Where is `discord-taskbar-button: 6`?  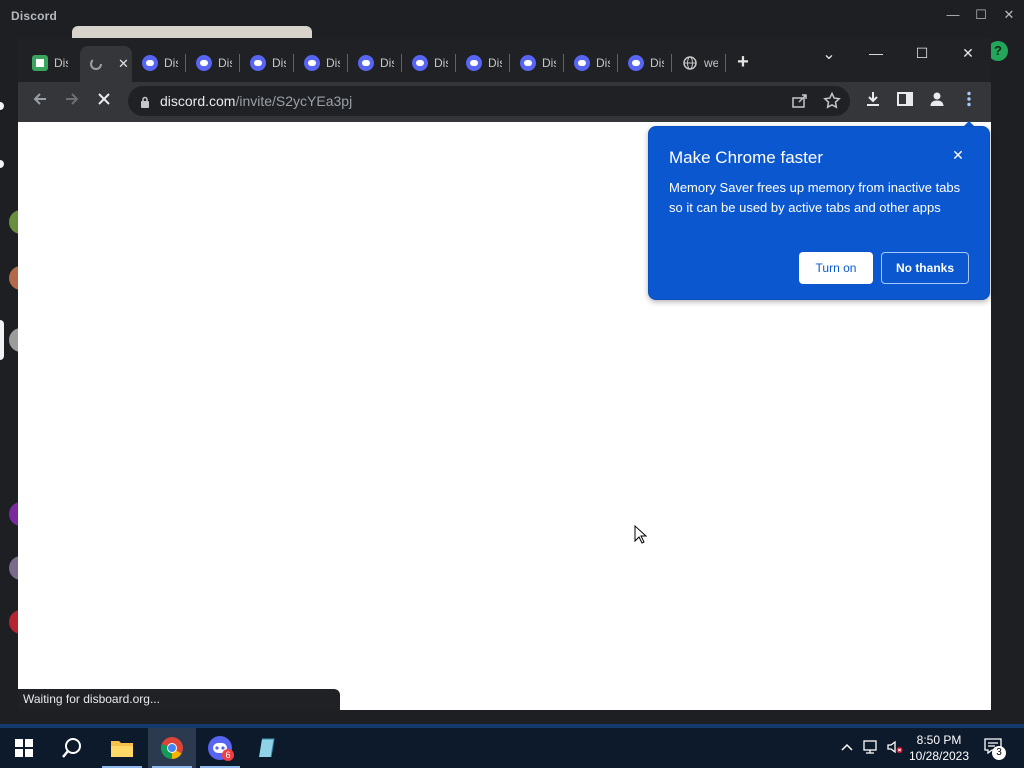
discord-taskbar-button: 6 is located at coordinates (220, 748).